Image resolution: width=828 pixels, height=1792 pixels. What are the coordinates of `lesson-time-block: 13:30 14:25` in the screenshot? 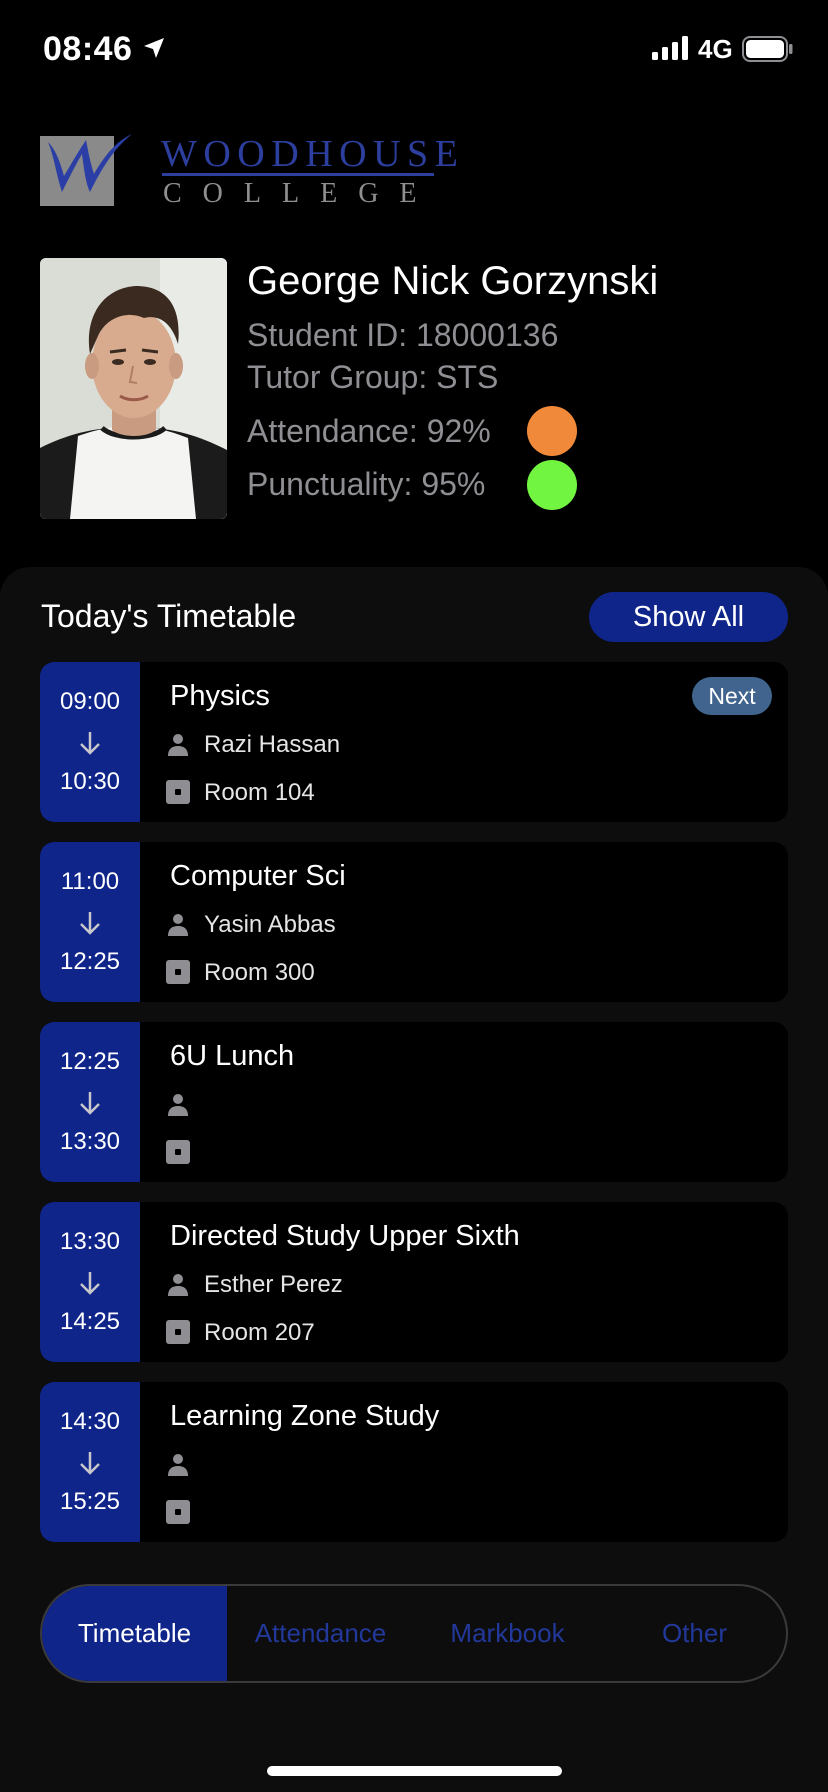 It's located at (90, 1282).